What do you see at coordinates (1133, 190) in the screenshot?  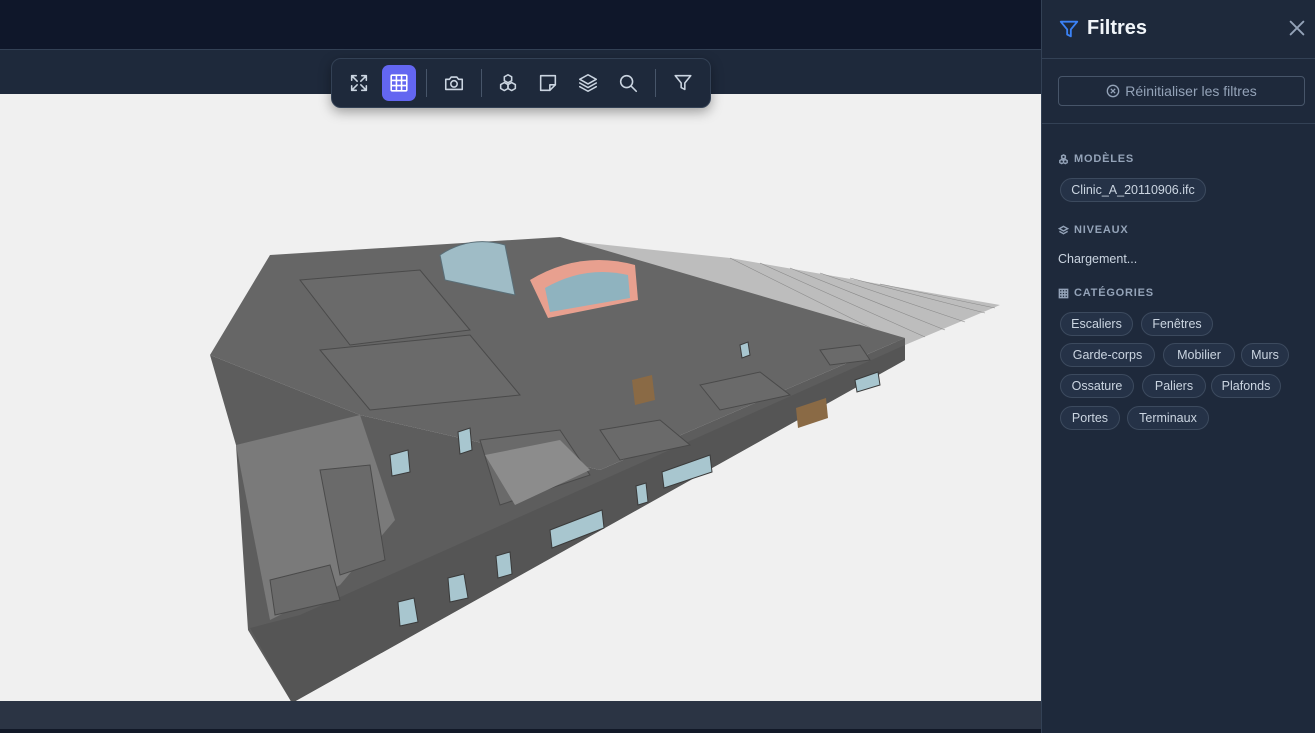 I see `model-chip: Clinic_A_20110906.ifc` at bounding box center [1133, 190].